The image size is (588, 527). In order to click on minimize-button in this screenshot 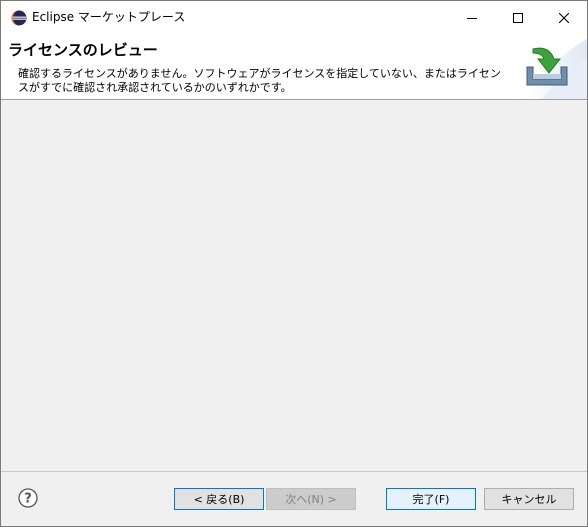, I will do `click(472, 17)`.